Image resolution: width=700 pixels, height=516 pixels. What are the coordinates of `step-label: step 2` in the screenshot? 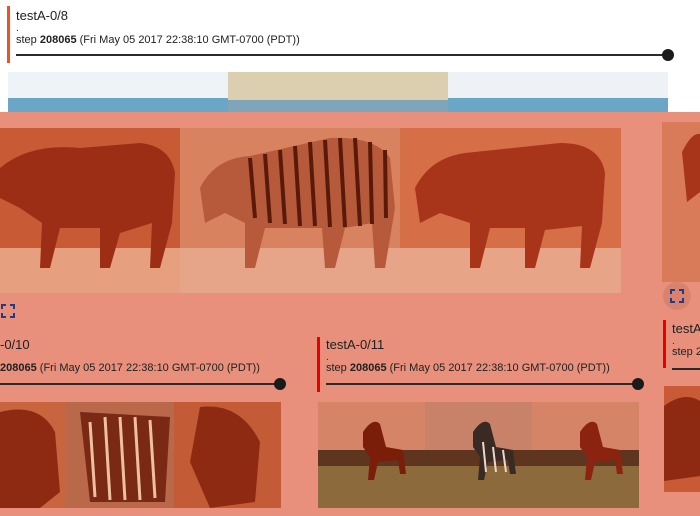 It's located at (686, 352).